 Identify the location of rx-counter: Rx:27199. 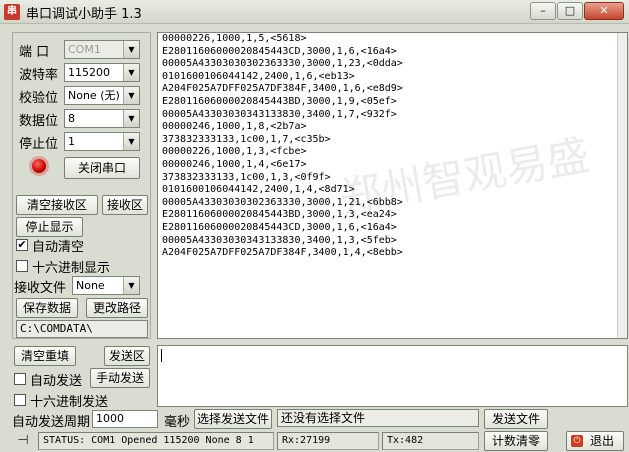
(328, 441).